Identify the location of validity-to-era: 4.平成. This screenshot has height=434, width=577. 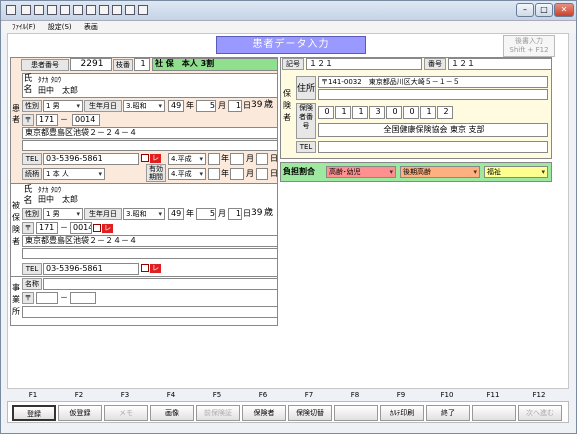
(187, 174).